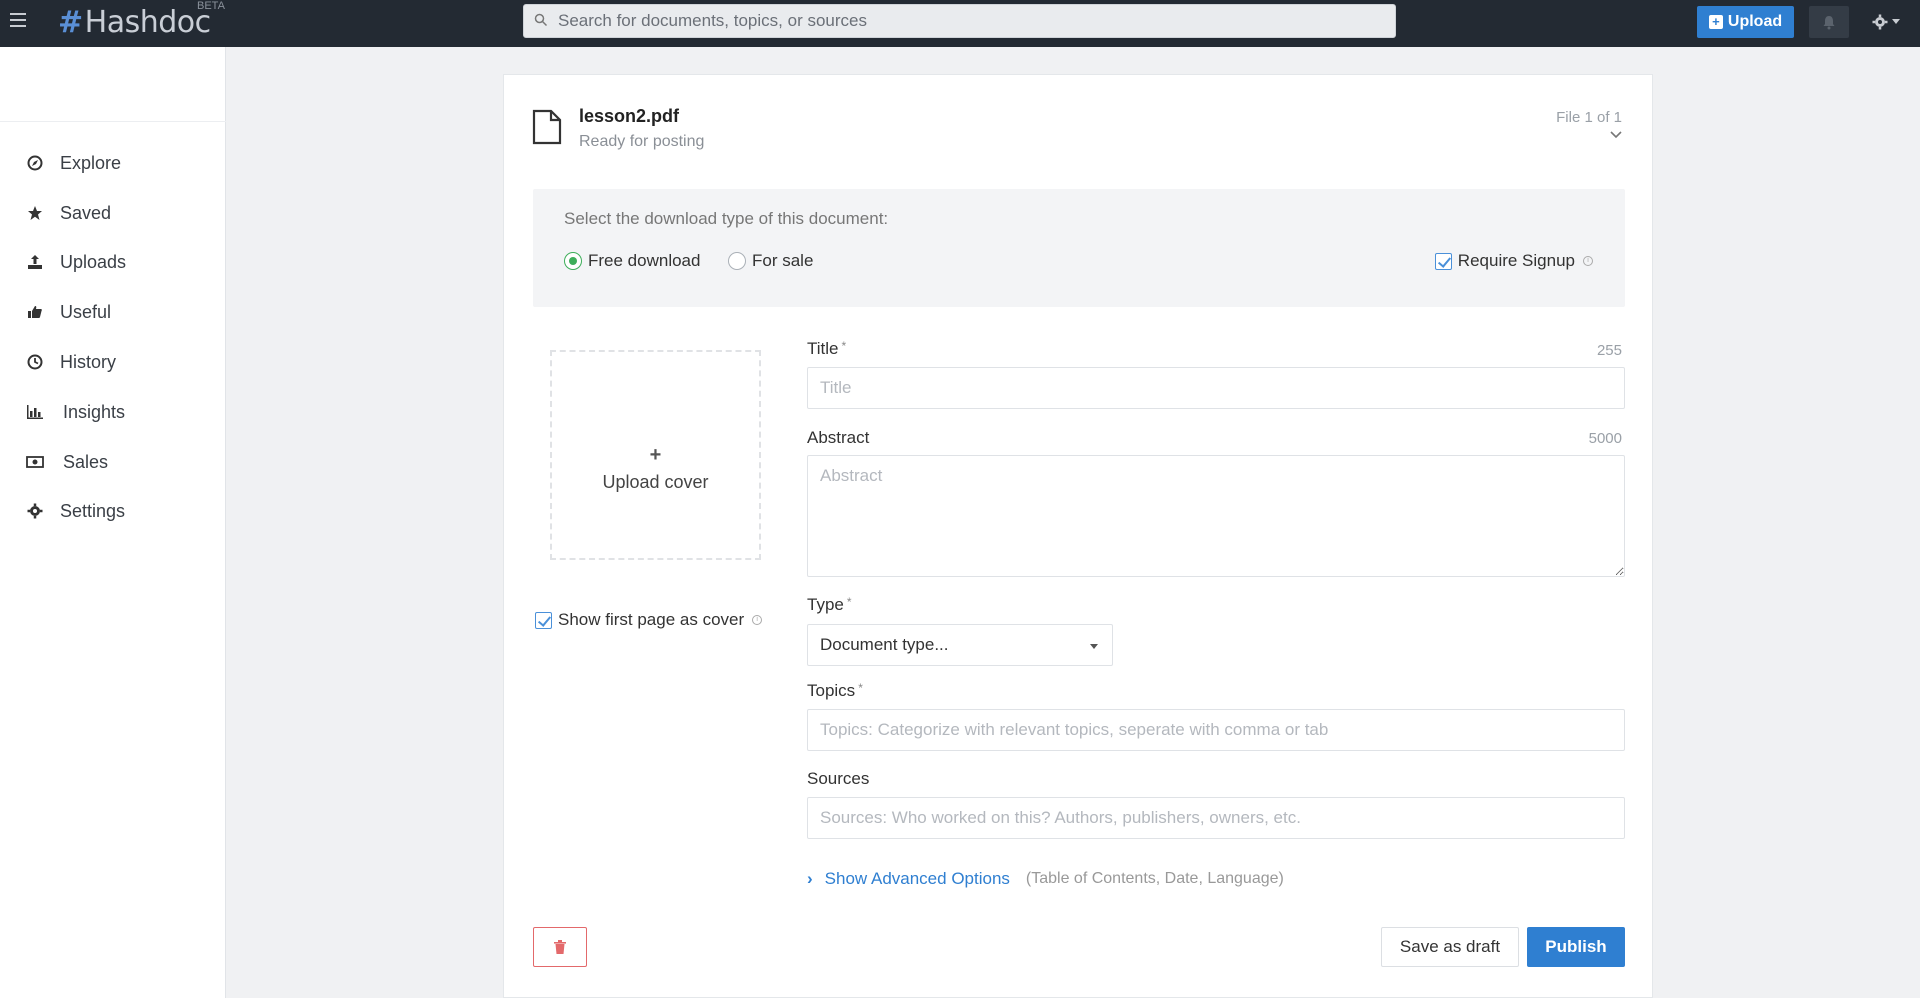 The image size is (1920, 998). I want to click on upload-button-label: Upload, so click(1755, 21).